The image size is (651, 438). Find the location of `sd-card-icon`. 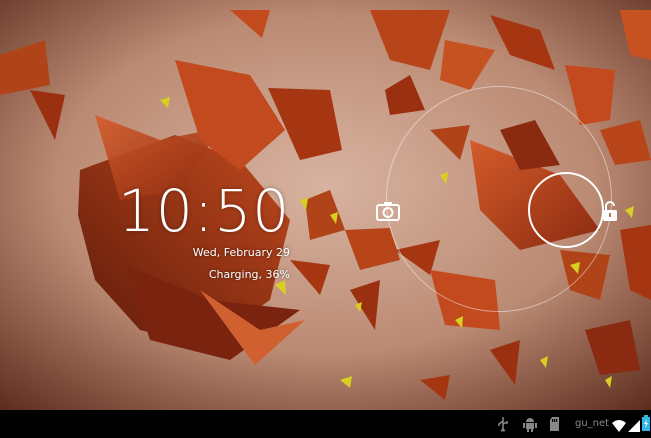

sd-card-icon is located at coordinates (554, 426).